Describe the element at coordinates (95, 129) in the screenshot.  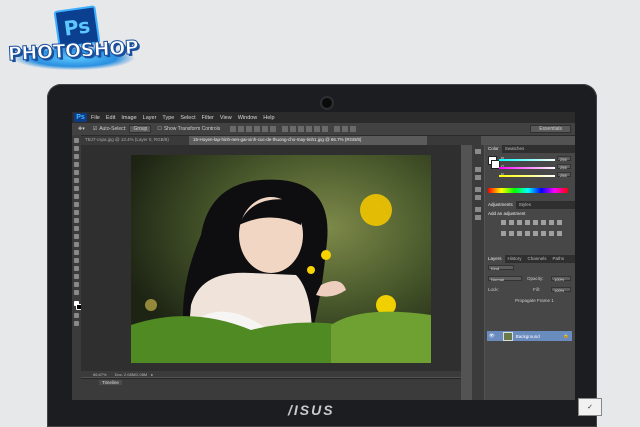
I see `auto-select-checkbox: ☑` at that location.